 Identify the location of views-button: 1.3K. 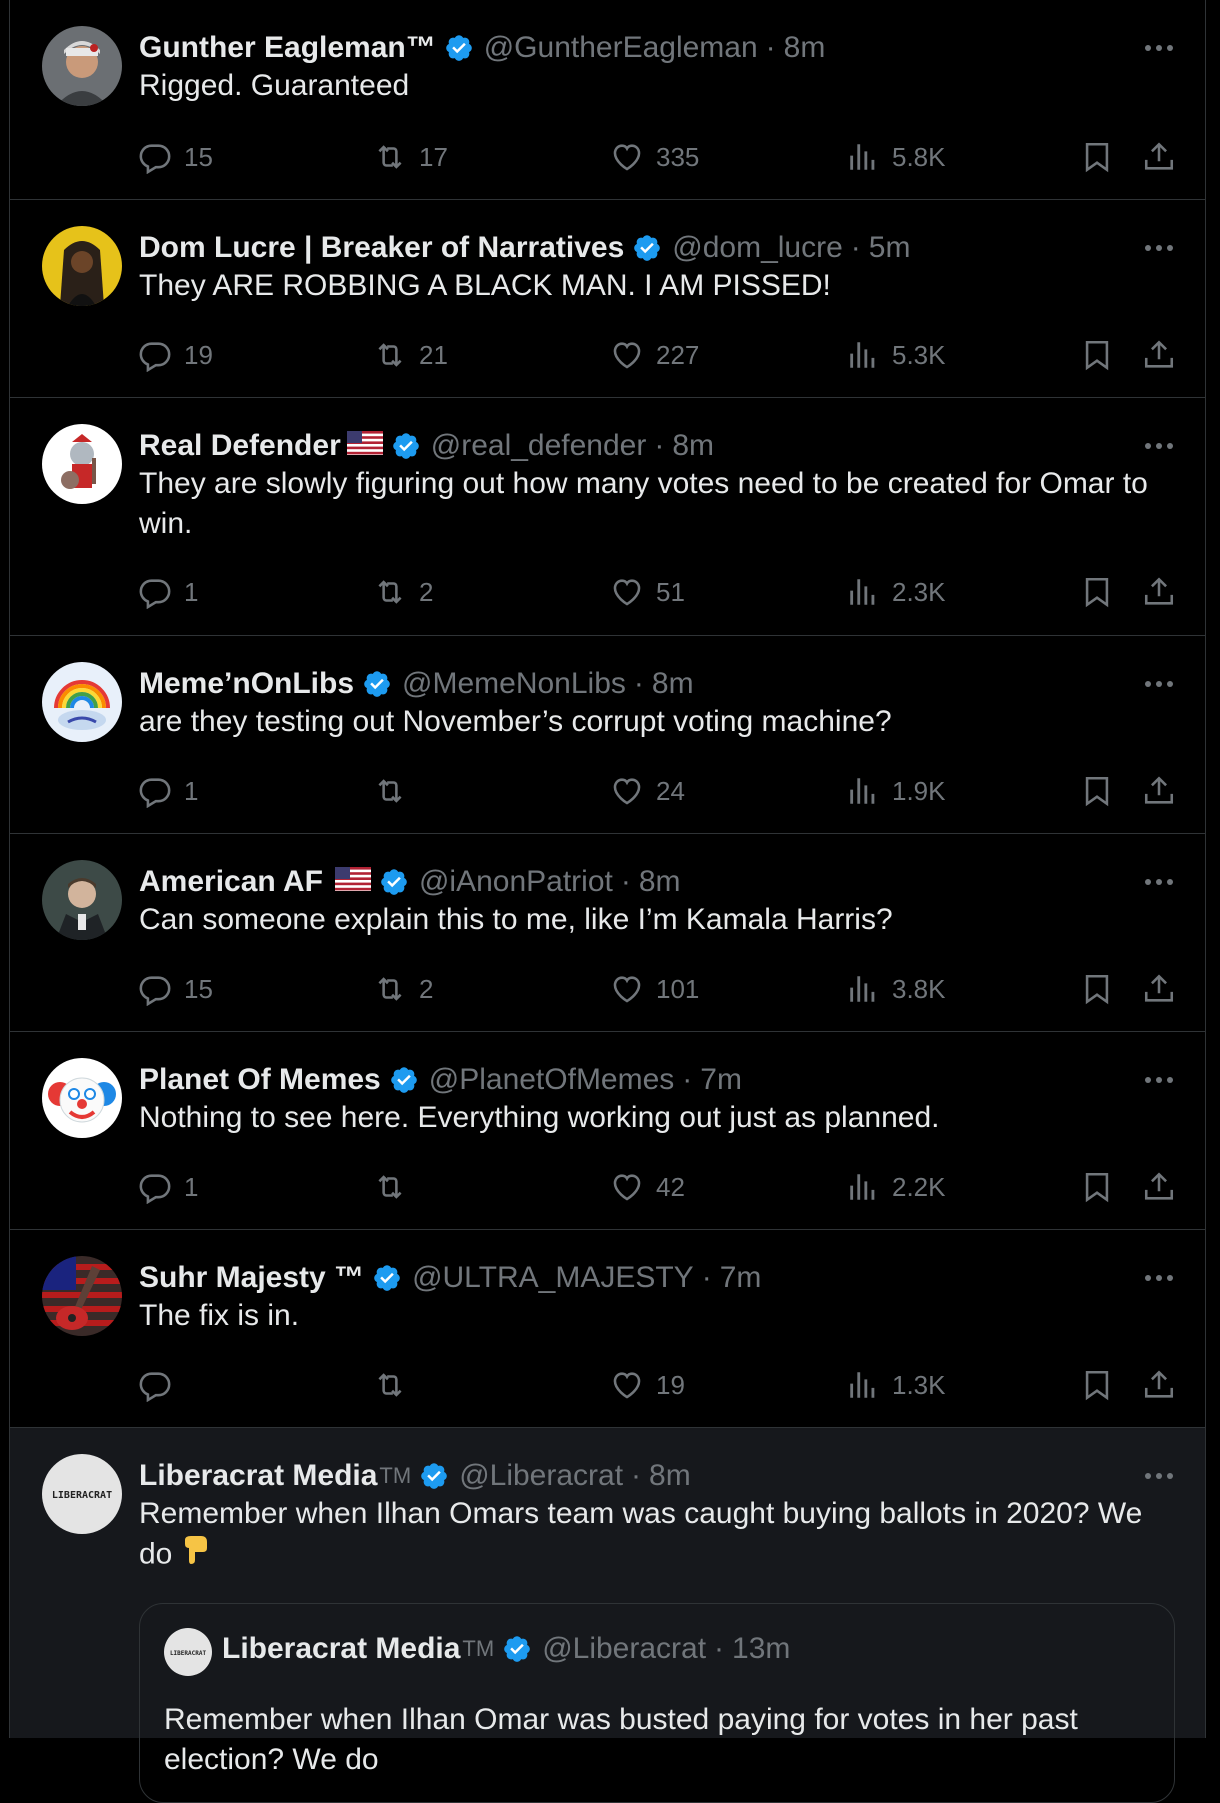
(896, 1385).